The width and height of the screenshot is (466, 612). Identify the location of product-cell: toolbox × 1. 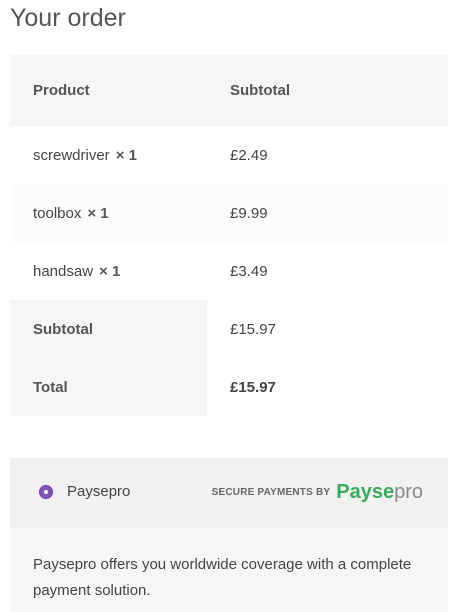
(108, 213).